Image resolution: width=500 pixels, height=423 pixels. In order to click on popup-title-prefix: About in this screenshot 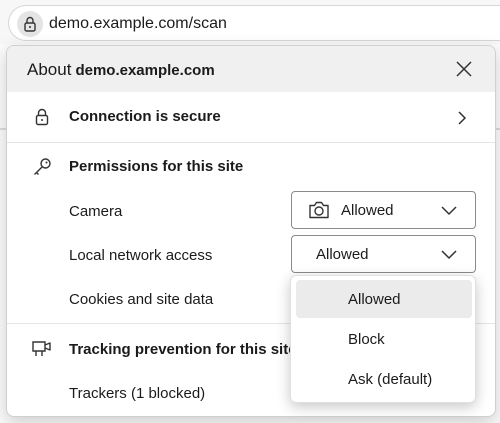, I will do `click(49, 69)`.